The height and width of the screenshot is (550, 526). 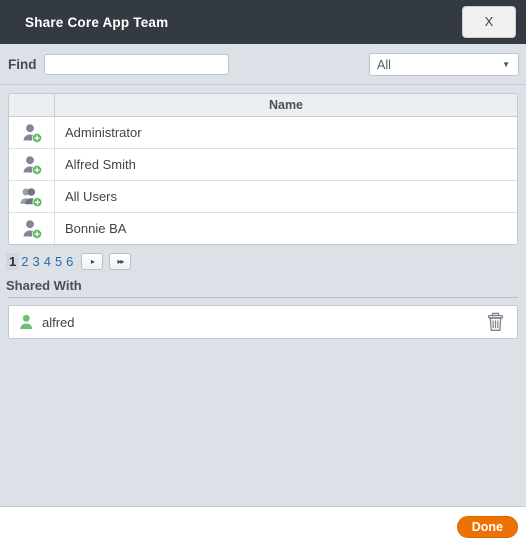 I want to click on page-link-5: 5, so click(x=58, y=261).